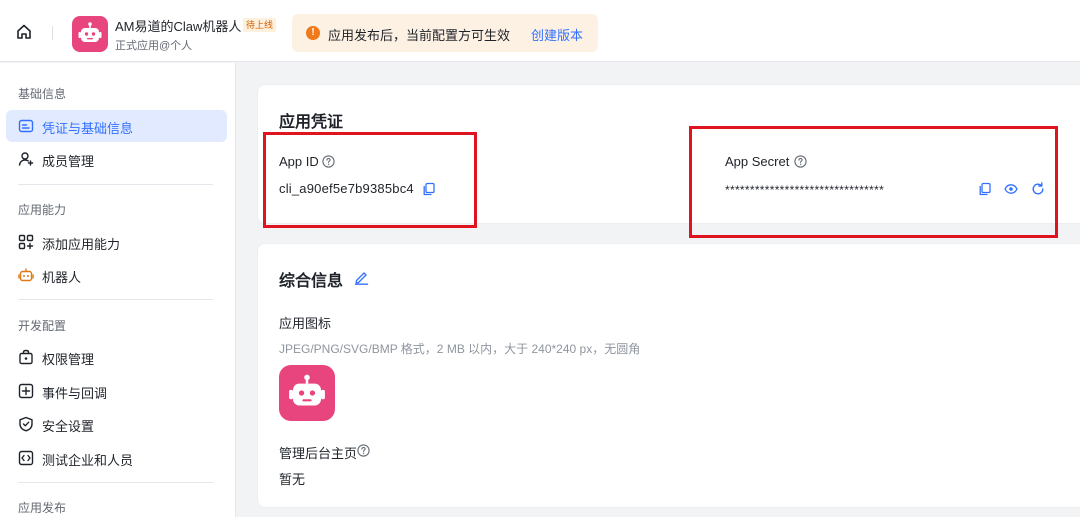 This screenshot has width=1080, height=517. Describe the element at coordinates (42, 94) in the screenshot. I see `section-title-basic: 基础信息` at that location.